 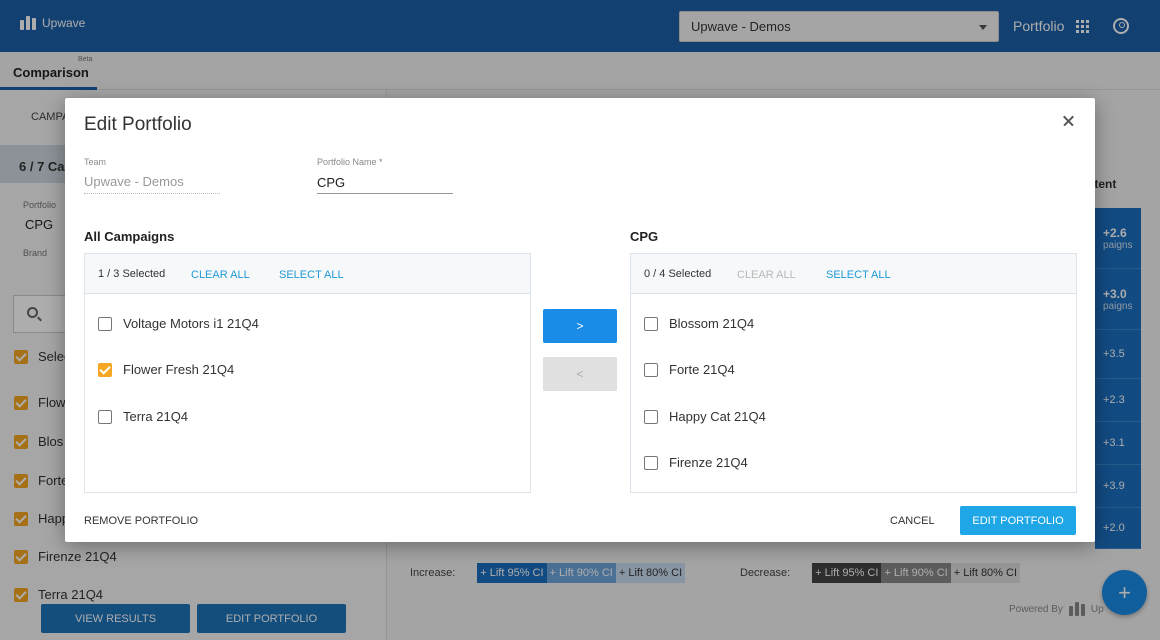 I want to click on edit-portfolio-submit-button: EDIT PORTFOLIO, so click(x=1018, y=520).